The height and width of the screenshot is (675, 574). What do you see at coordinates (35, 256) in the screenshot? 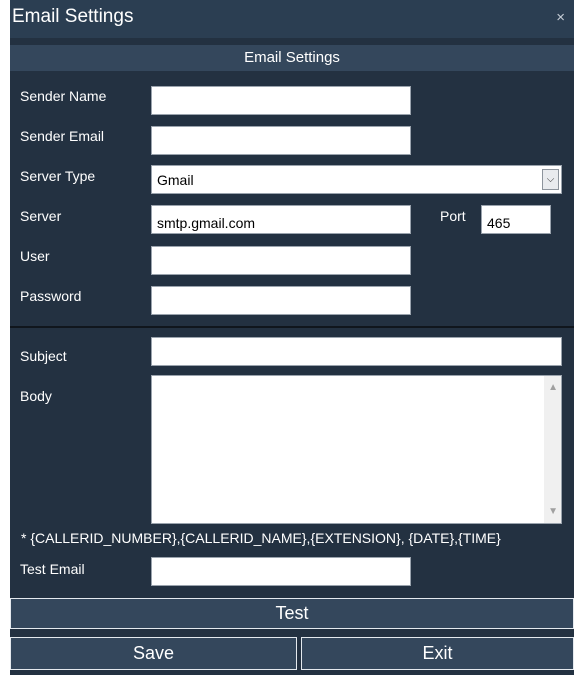
I see `user-label: User` at bounding box center [35, 256].